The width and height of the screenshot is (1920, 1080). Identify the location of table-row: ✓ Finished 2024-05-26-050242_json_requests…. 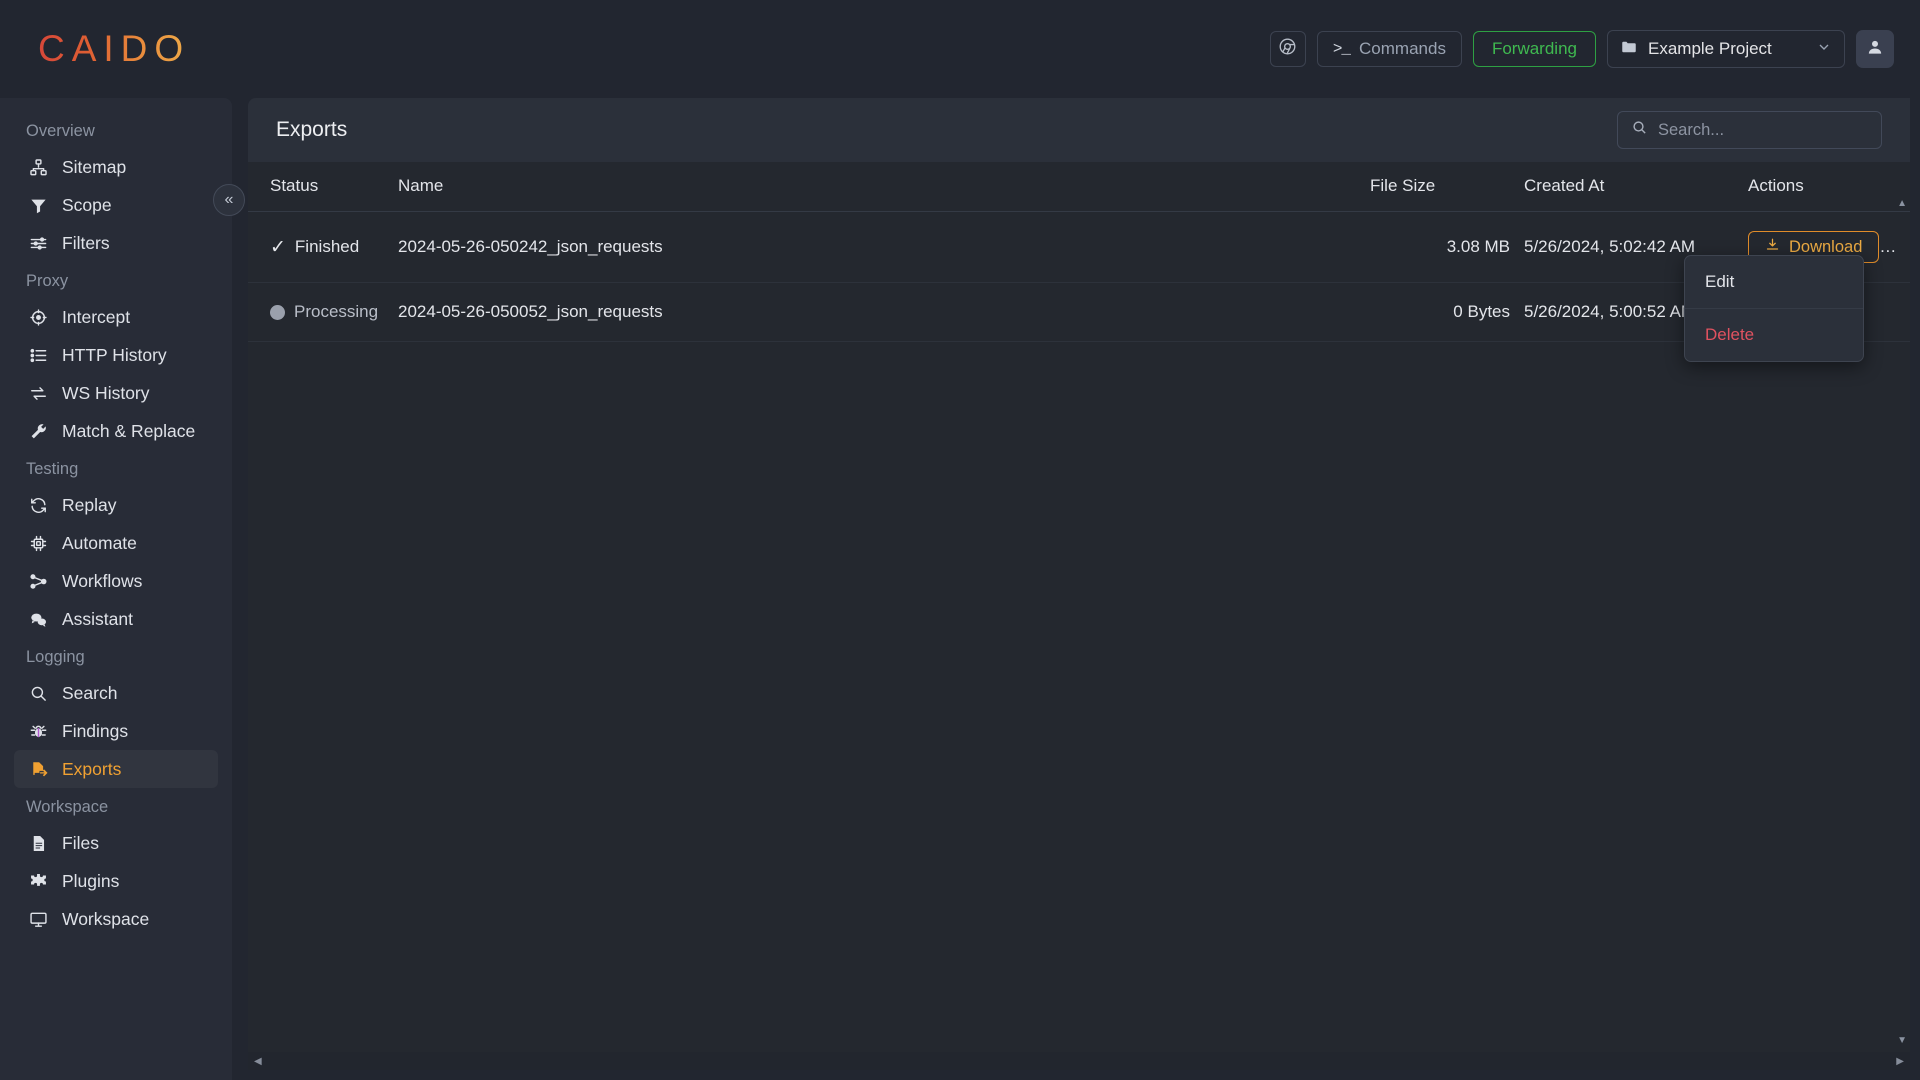
(1079, 247).